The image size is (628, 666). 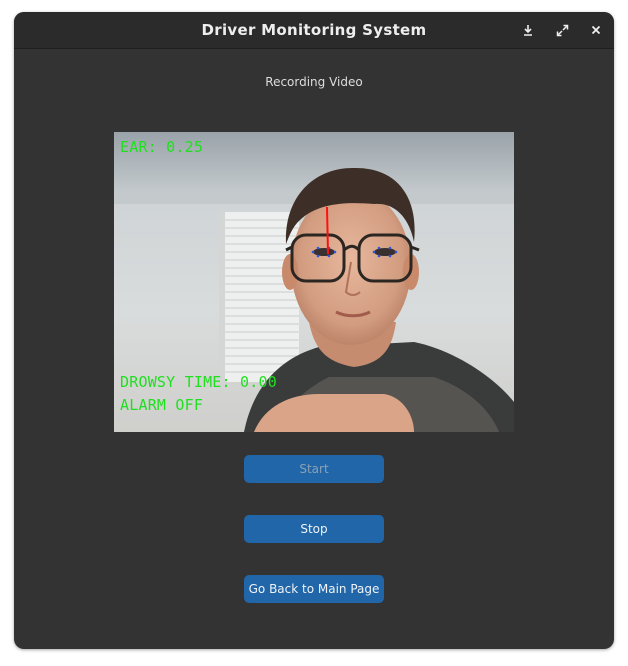 What do you see at coordinates (314, 529) in the screenshot?
I see `stop-button: Stop` at bounding box center [314, 529].